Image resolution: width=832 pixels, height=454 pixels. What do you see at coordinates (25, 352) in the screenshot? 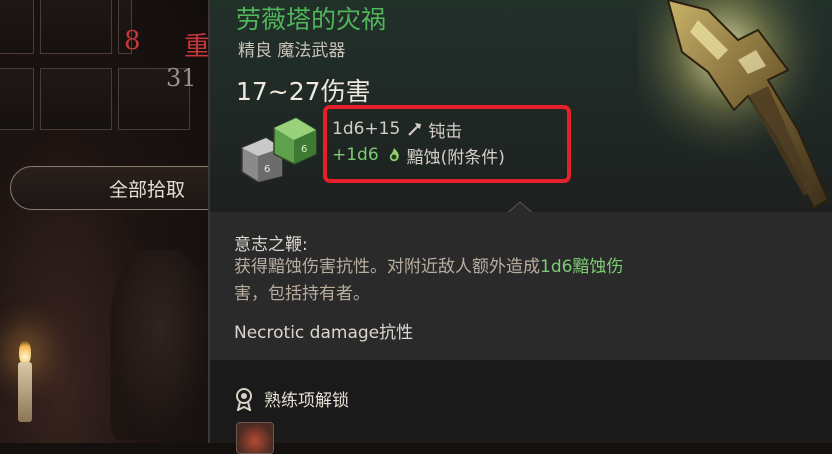
I see `candle-flame` at bounding box center [25, 352].